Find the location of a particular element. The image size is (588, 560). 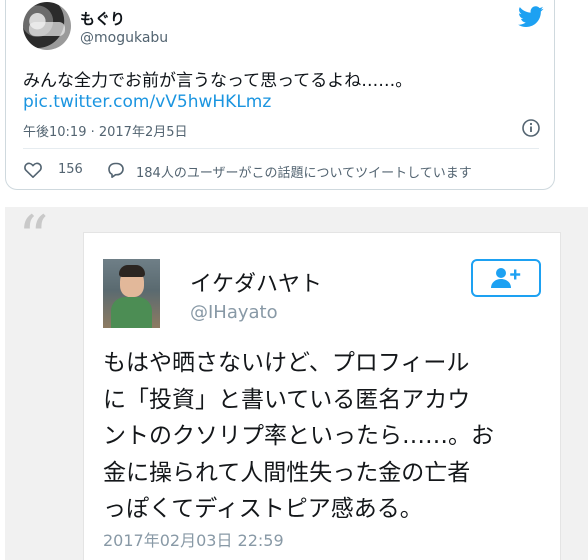

author-handle: @mogukabu is located at coordinates (124, 38).